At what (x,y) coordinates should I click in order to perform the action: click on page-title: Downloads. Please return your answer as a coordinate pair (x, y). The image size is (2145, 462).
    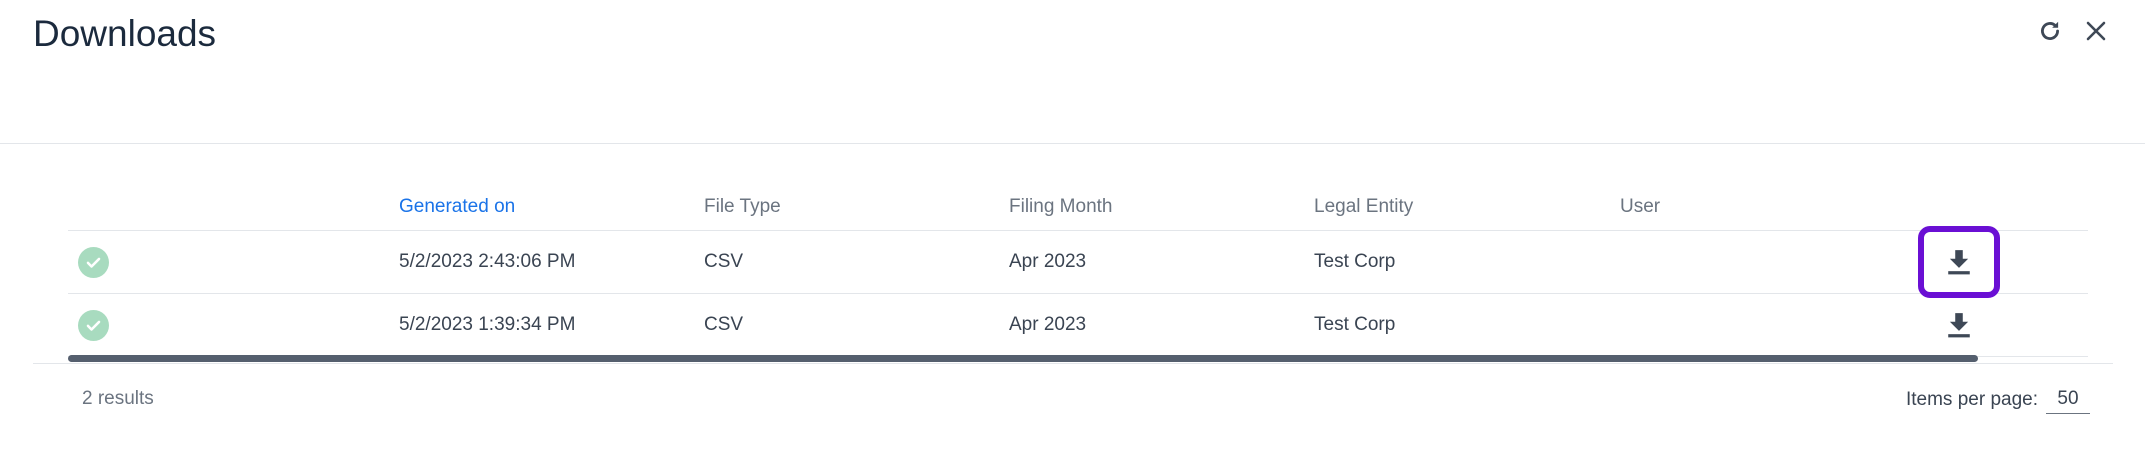
    Looking at the image, I should click on (125, 33).